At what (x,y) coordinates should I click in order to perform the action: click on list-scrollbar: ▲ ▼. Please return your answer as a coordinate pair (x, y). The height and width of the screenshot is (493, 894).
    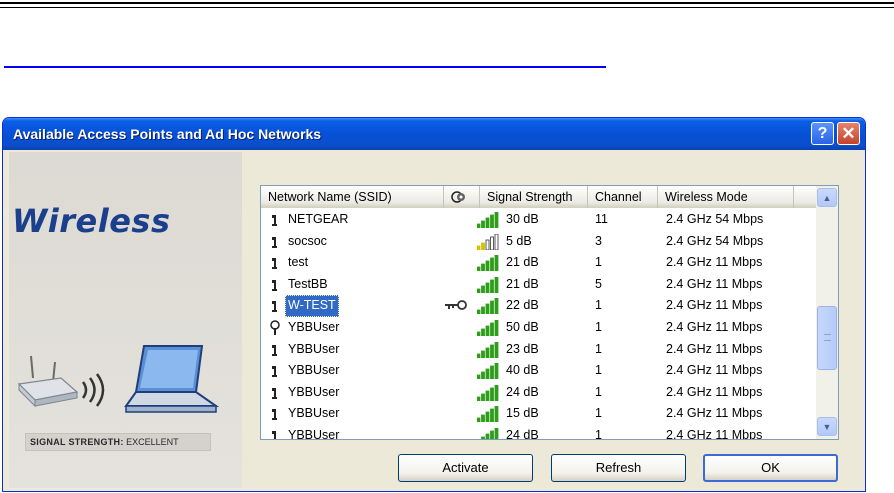
    Looking at the image, I should click on (827, 312).